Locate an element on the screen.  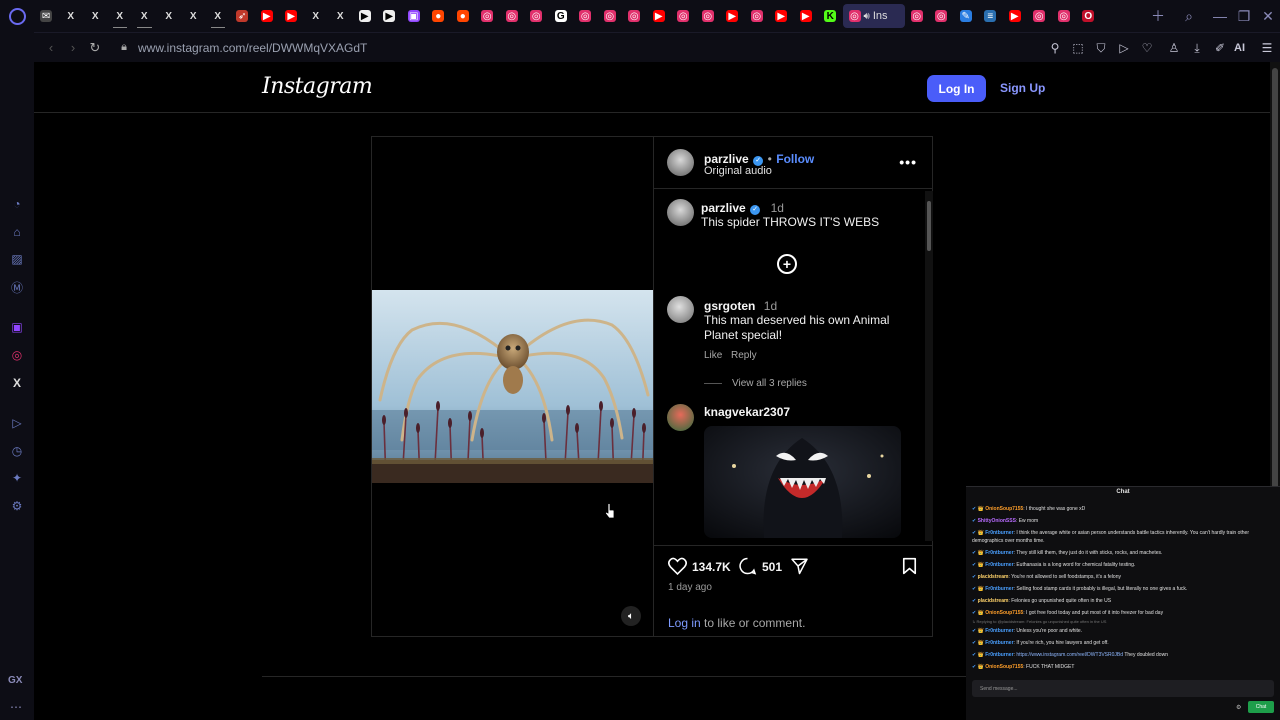
comments-scrollbar is located at coordinates (929, 366).